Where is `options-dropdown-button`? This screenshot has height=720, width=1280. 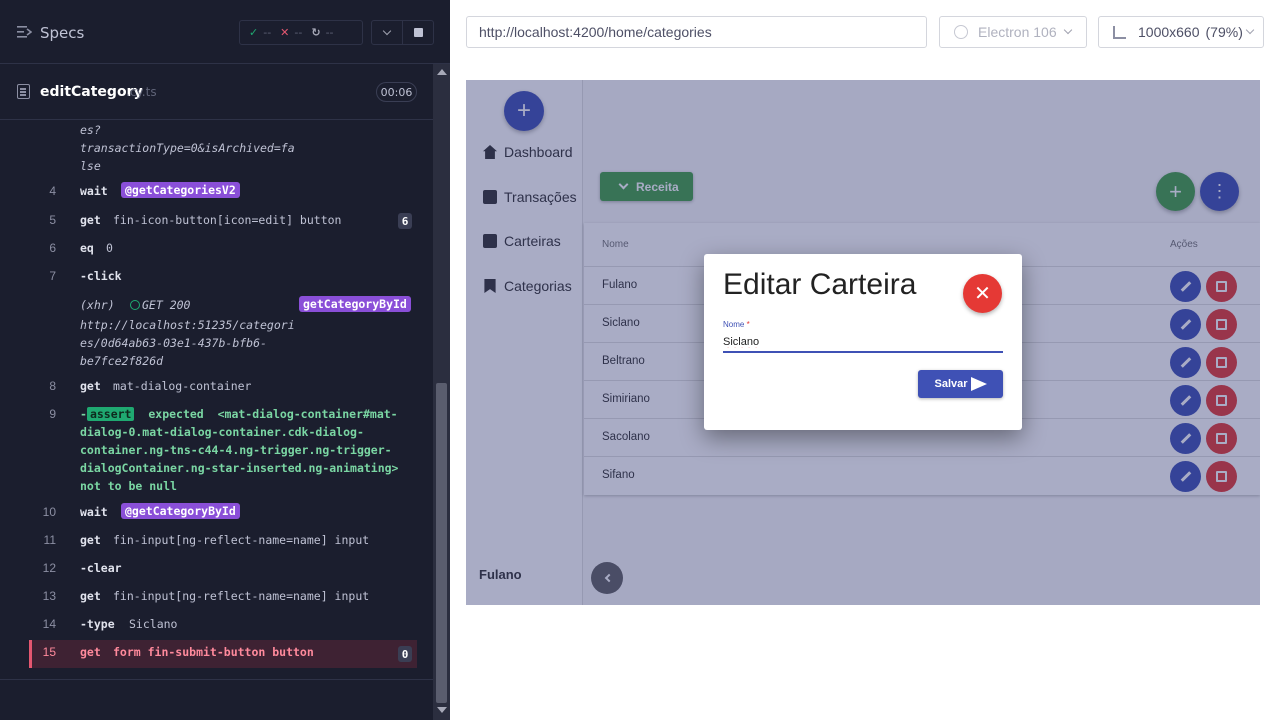
options-dropdown-button is located at coordinates (387, 32).